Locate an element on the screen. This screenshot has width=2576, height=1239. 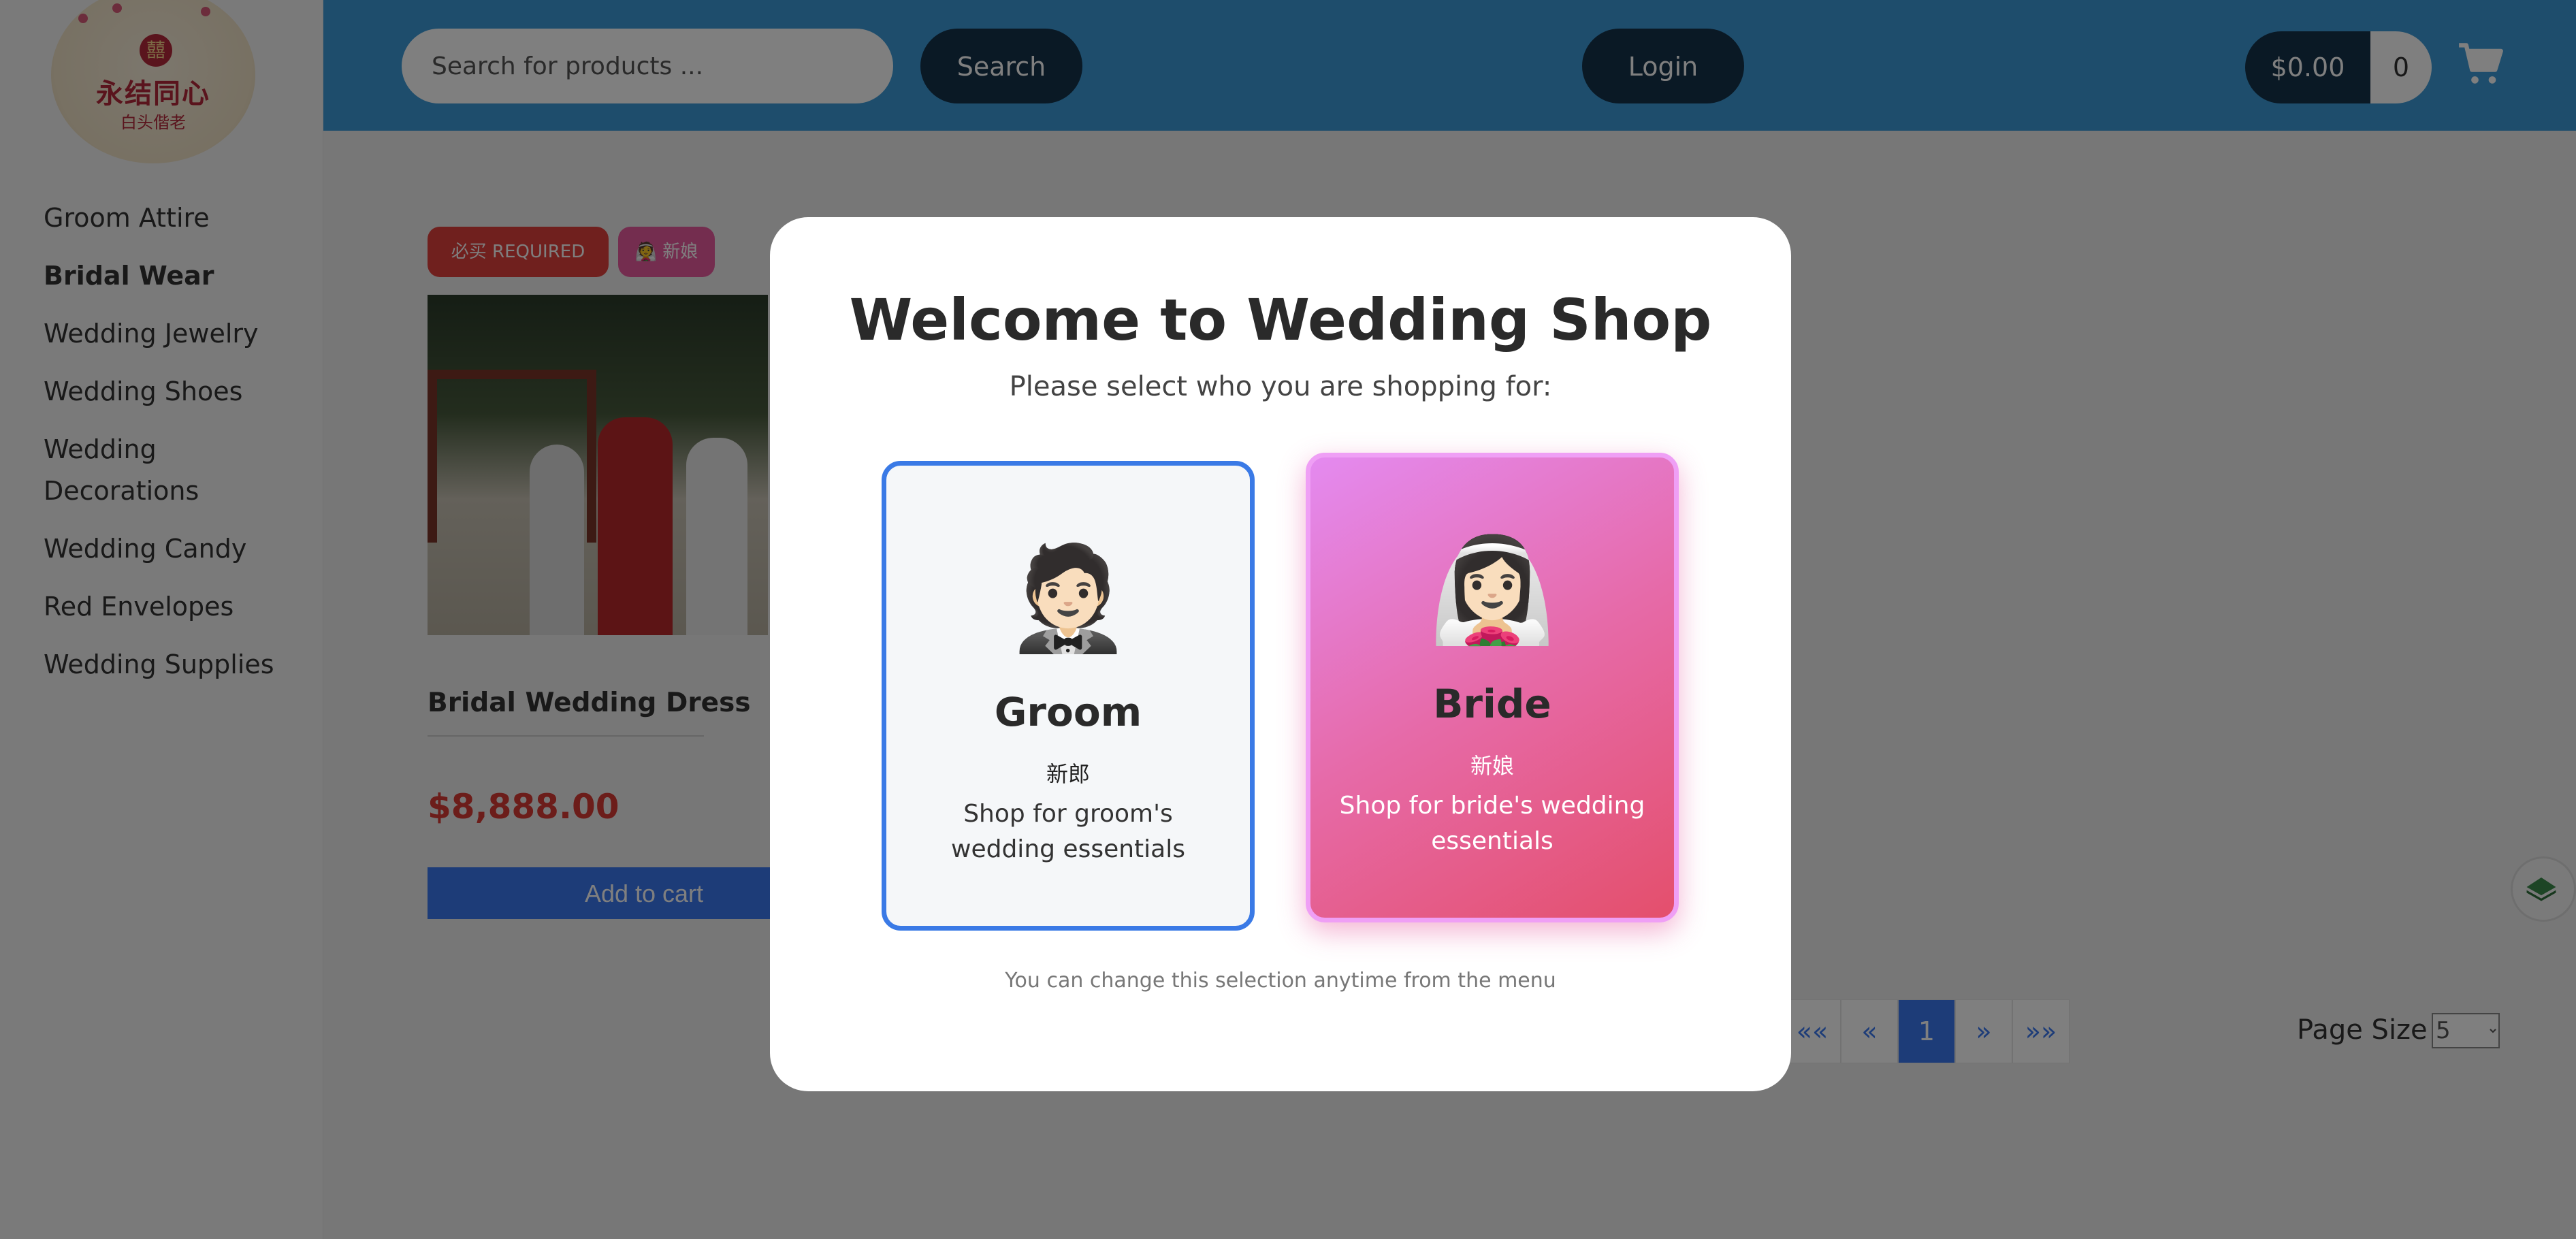
groom-chinese-label: 新郎 is located at coordinates (1068, 774).